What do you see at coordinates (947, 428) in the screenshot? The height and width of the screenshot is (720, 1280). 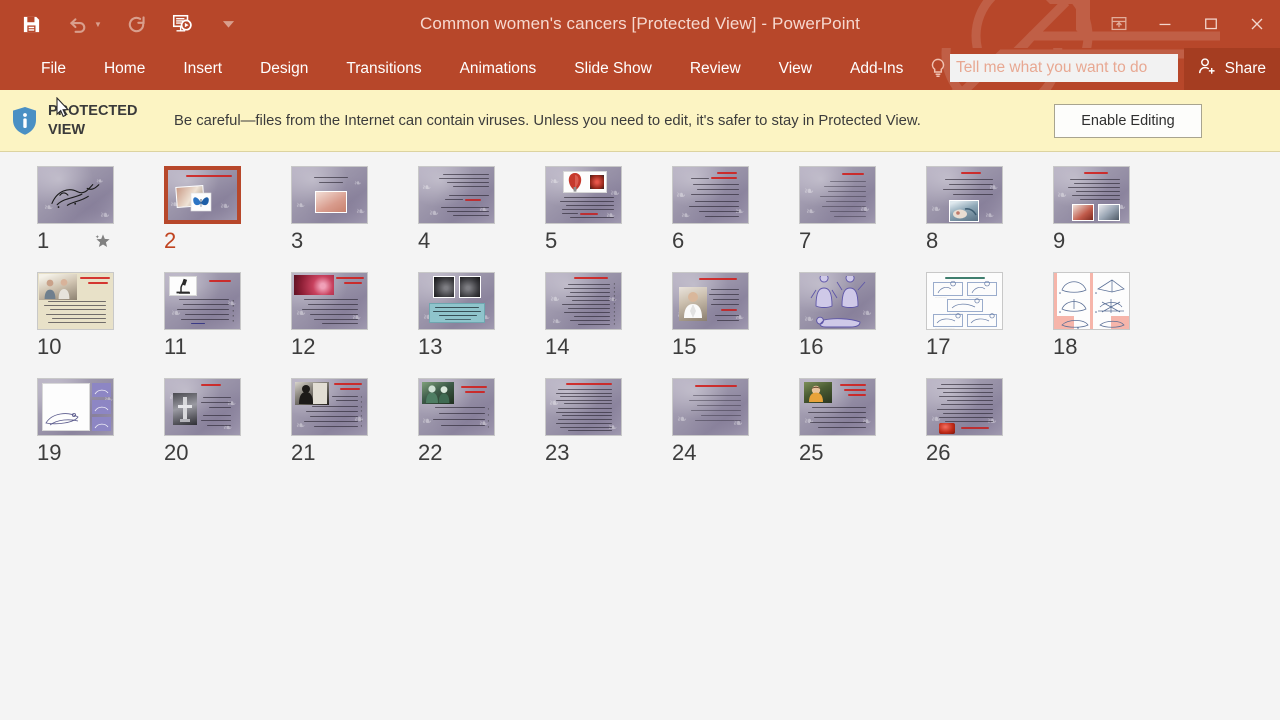 I see `red-badge` at bounding box center [947, 428].